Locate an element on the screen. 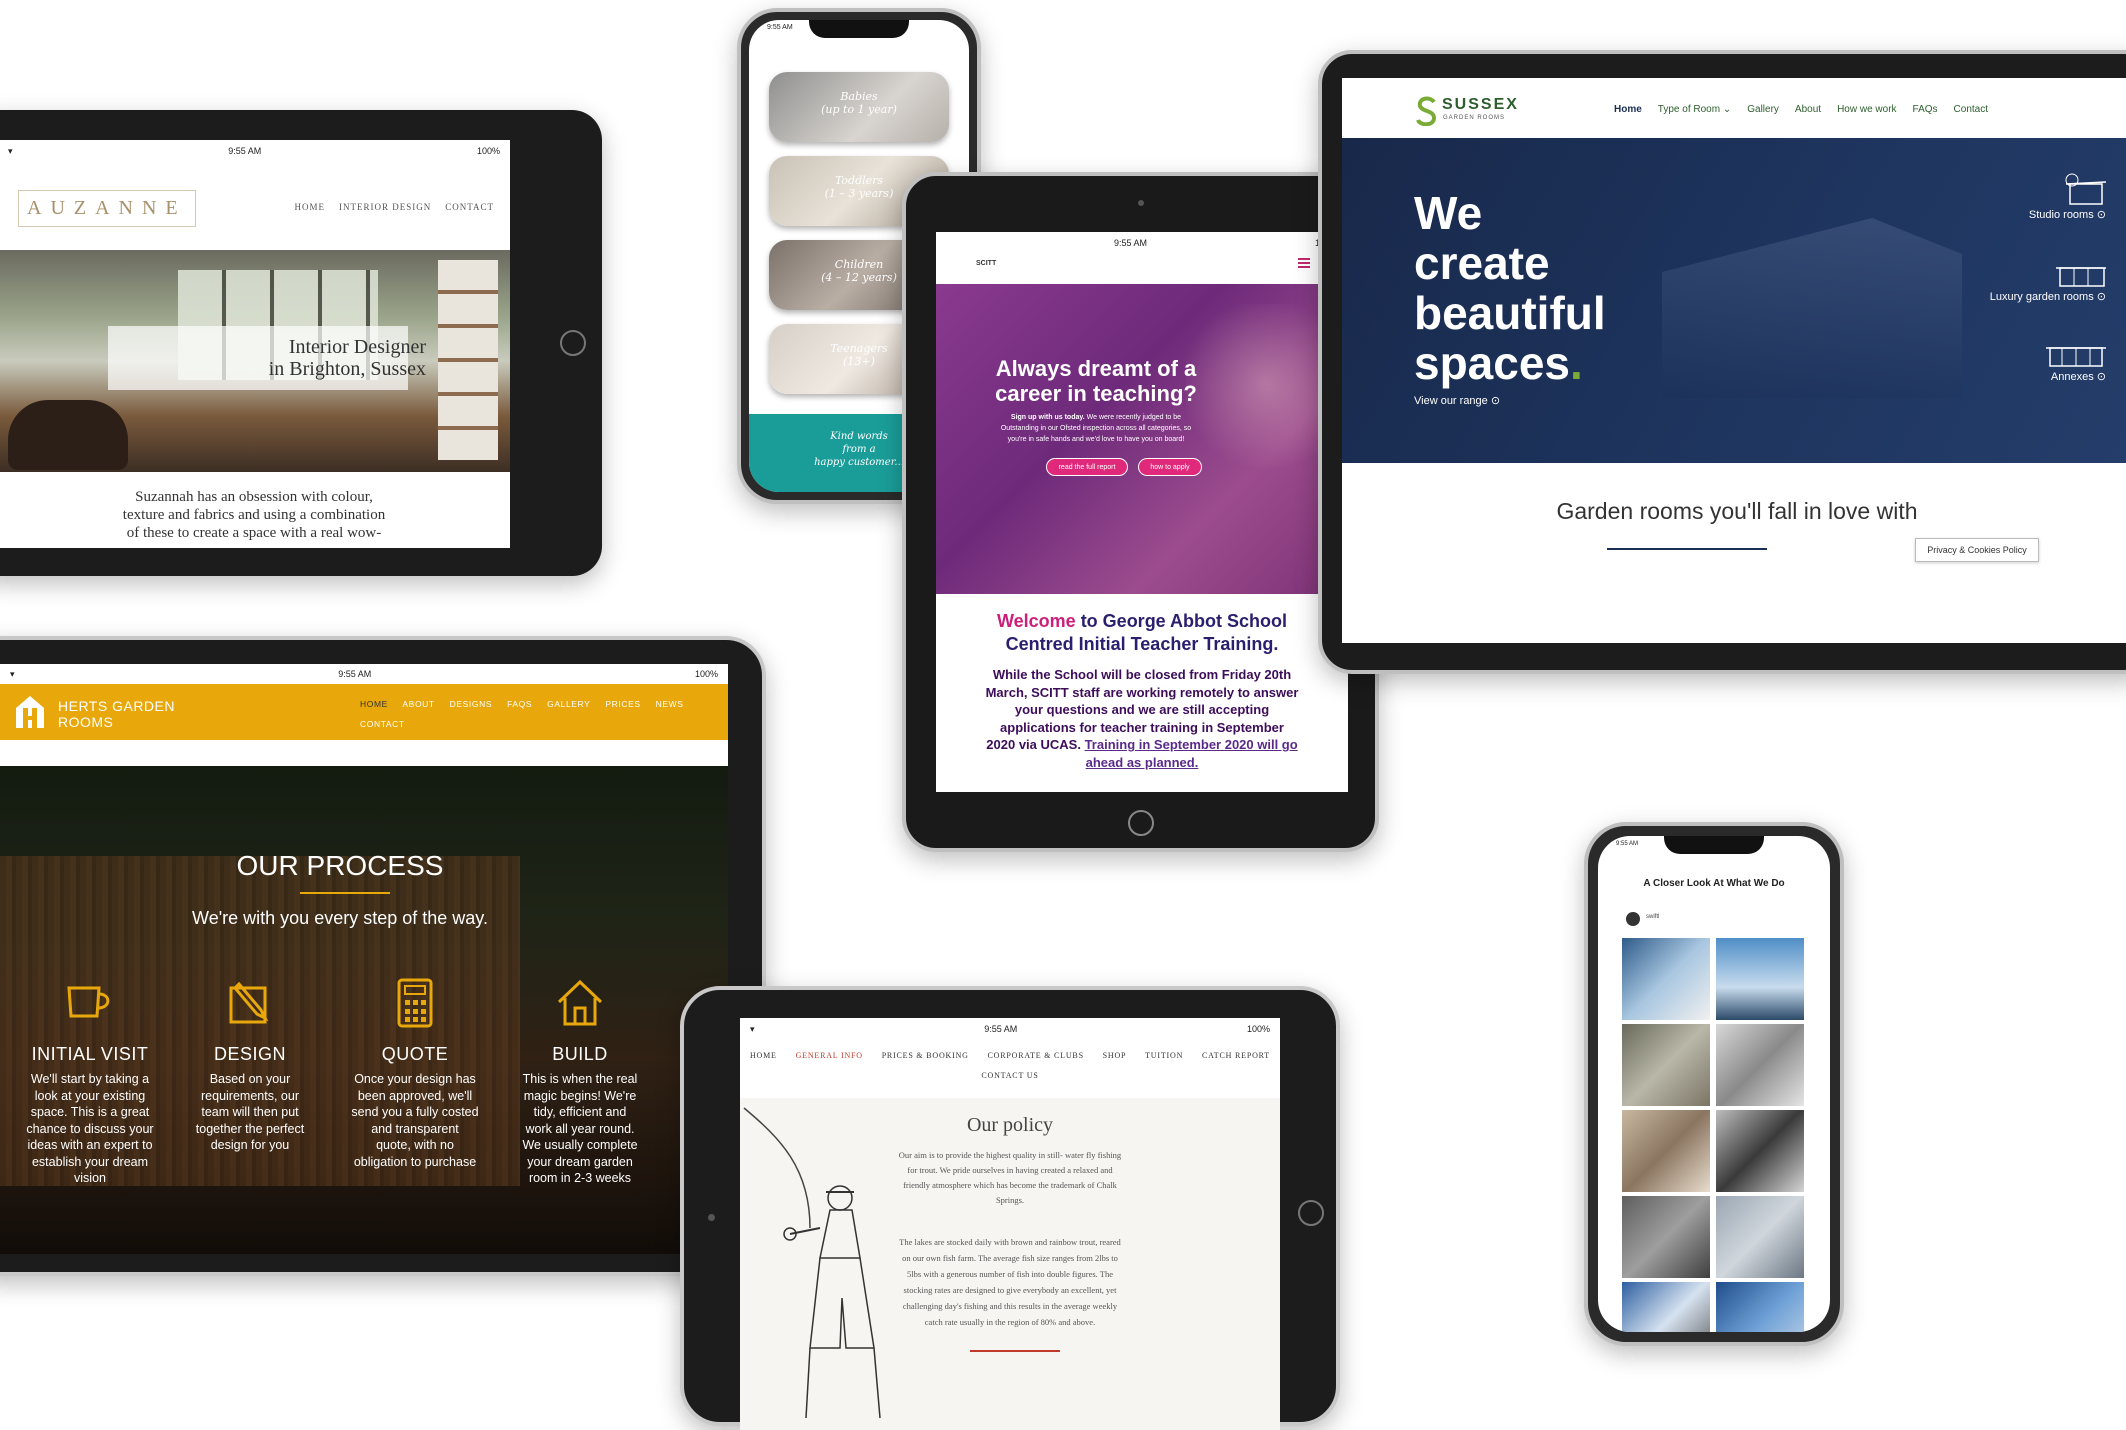 This screenshot has width=2126, height=1430. hero-building-silhouette is located at coordinates (1812, 308).